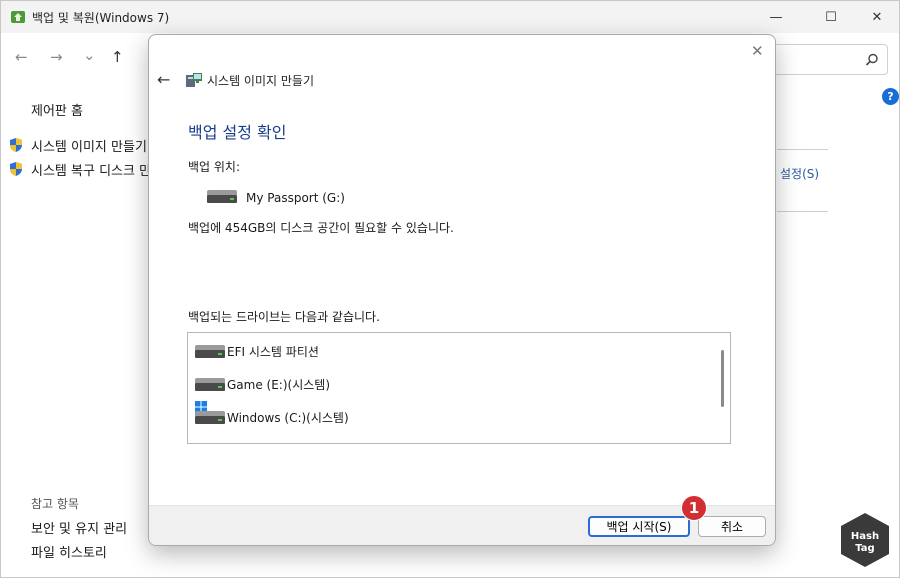  I want to click on backup-location-drive: My Passport (G:), so click(295, 198).